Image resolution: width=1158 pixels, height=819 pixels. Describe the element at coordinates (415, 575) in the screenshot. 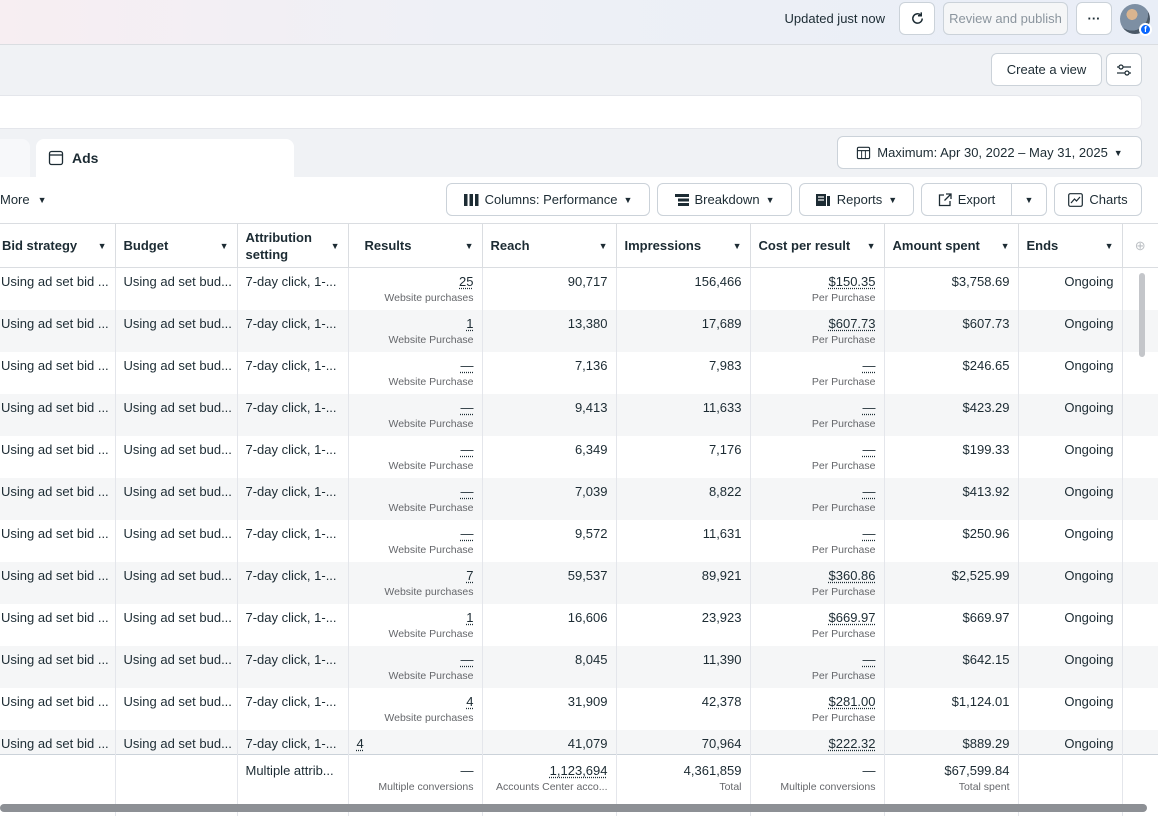

I see `results-value: 7` at that location.